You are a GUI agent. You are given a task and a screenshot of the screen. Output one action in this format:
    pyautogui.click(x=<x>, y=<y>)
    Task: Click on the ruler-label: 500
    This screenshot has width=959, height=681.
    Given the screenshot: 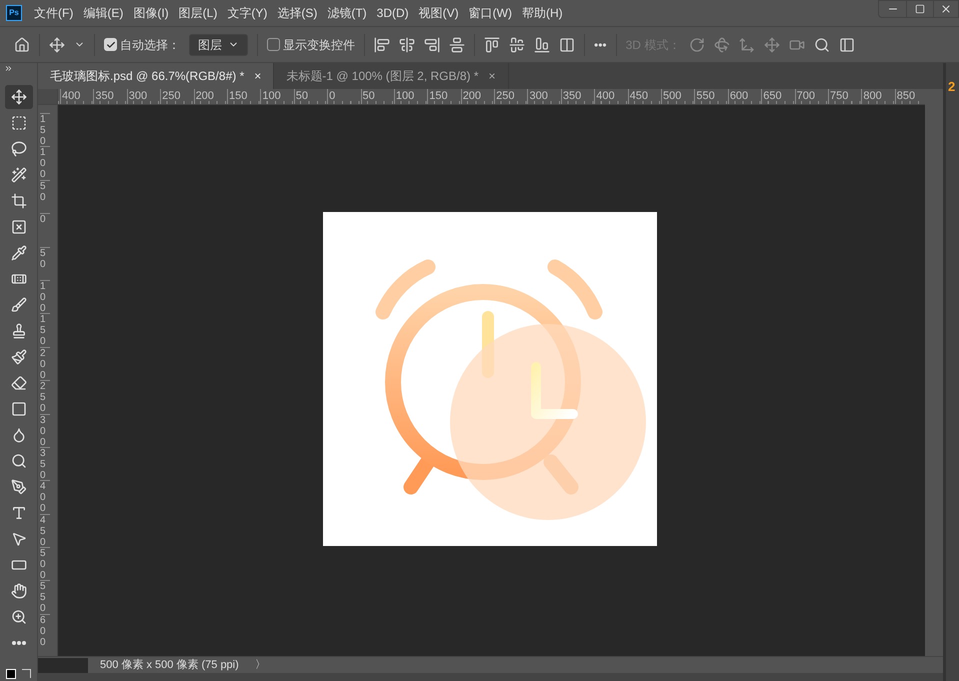 What is the action you would take?
    pyautogui.click(x=677, y=96)
    